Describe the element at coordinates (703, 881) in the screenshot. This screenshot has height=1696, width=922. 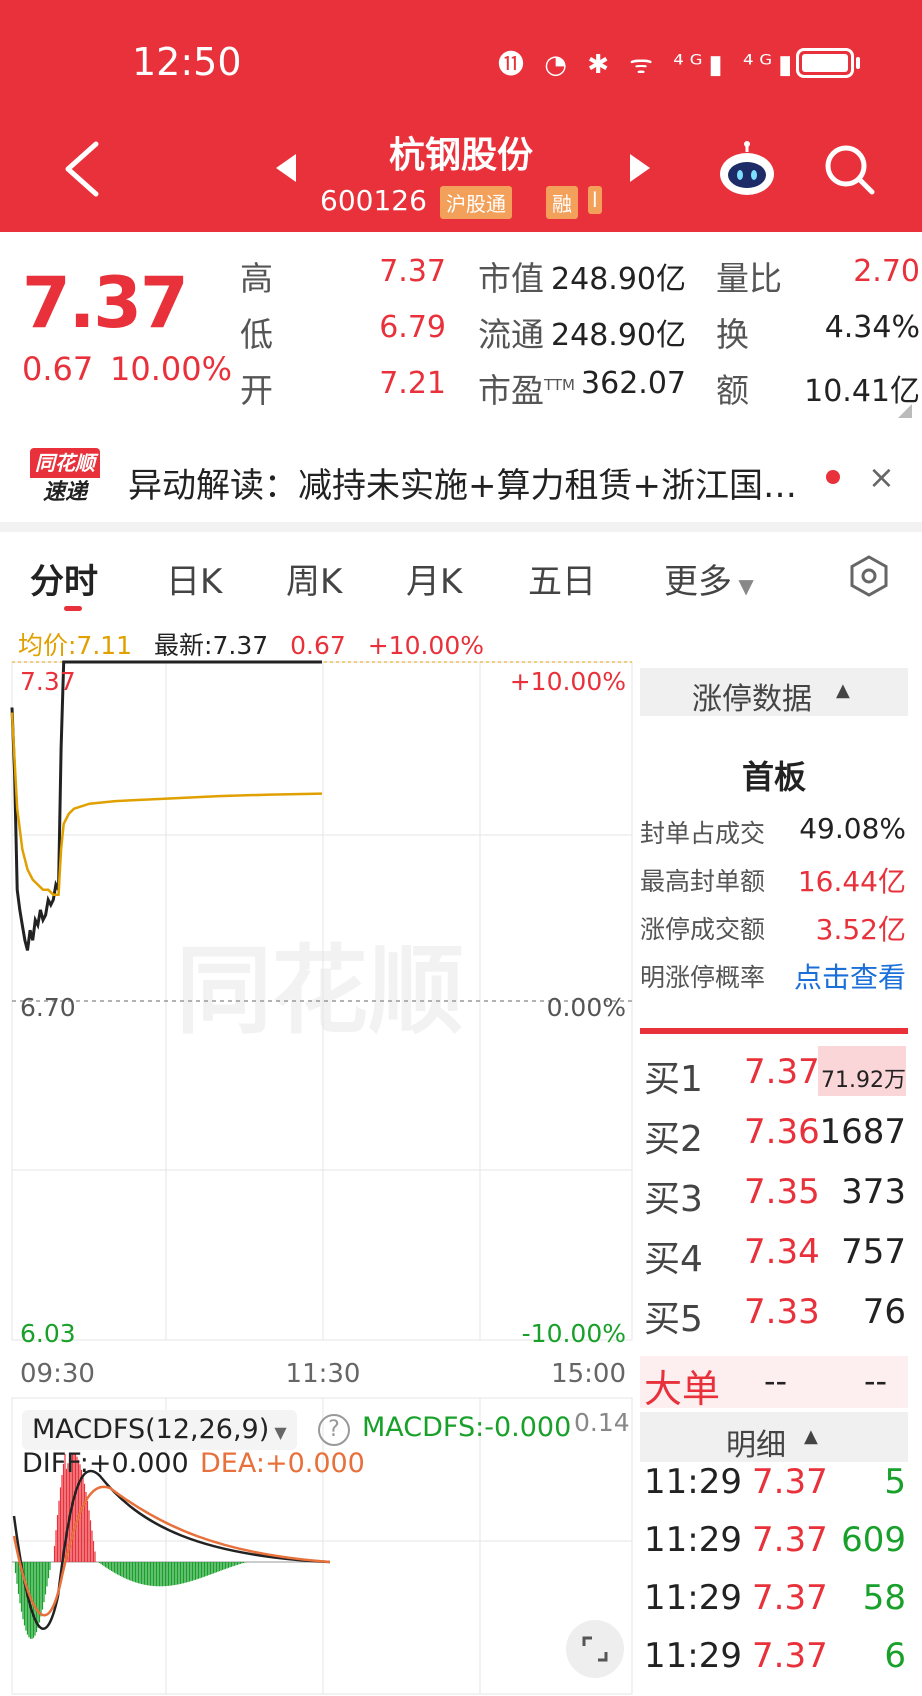
I see `stat-label-max-seal: 最高封单额` at that location.